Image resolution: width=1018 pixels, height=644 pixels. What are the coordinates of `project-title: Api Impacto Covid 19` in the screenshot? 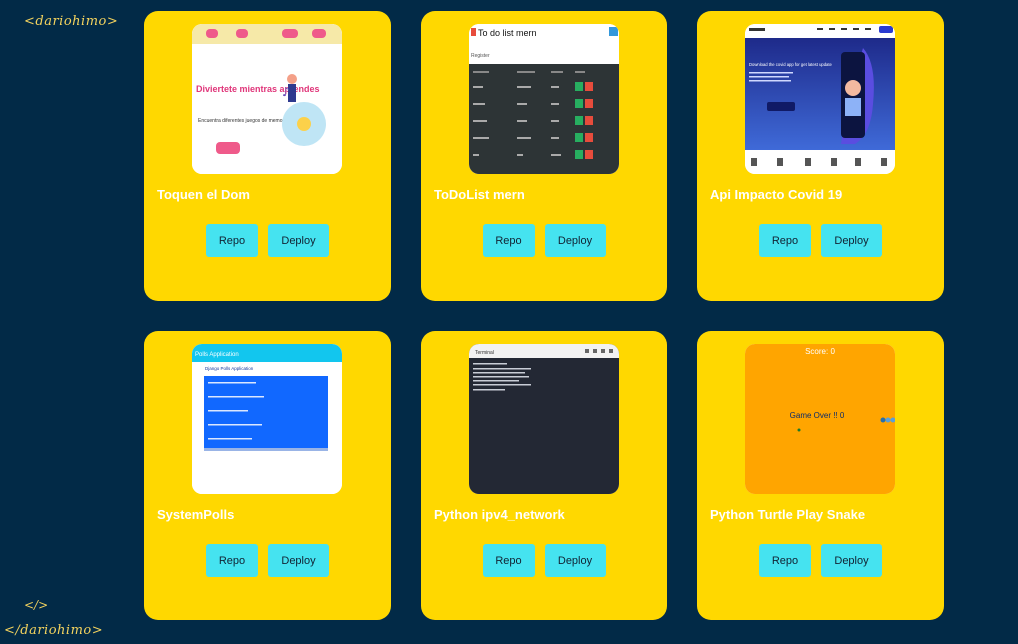 It's located at (776, 194).